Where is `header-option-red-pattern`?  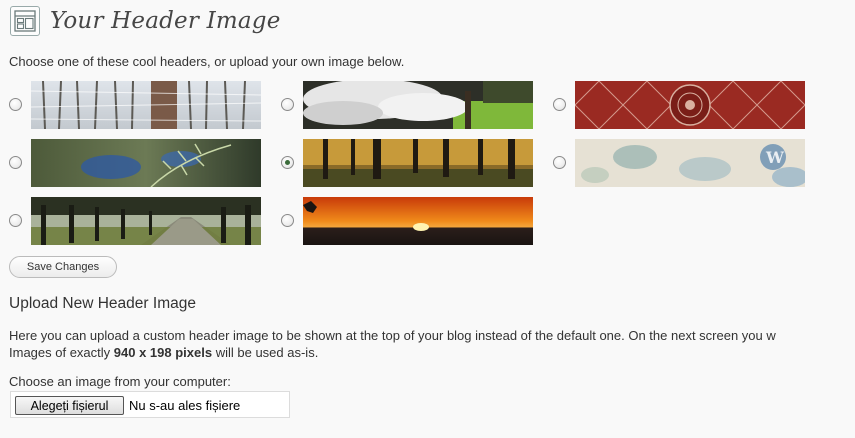
header-option-red-pattern is located at coordinates (683, 105).